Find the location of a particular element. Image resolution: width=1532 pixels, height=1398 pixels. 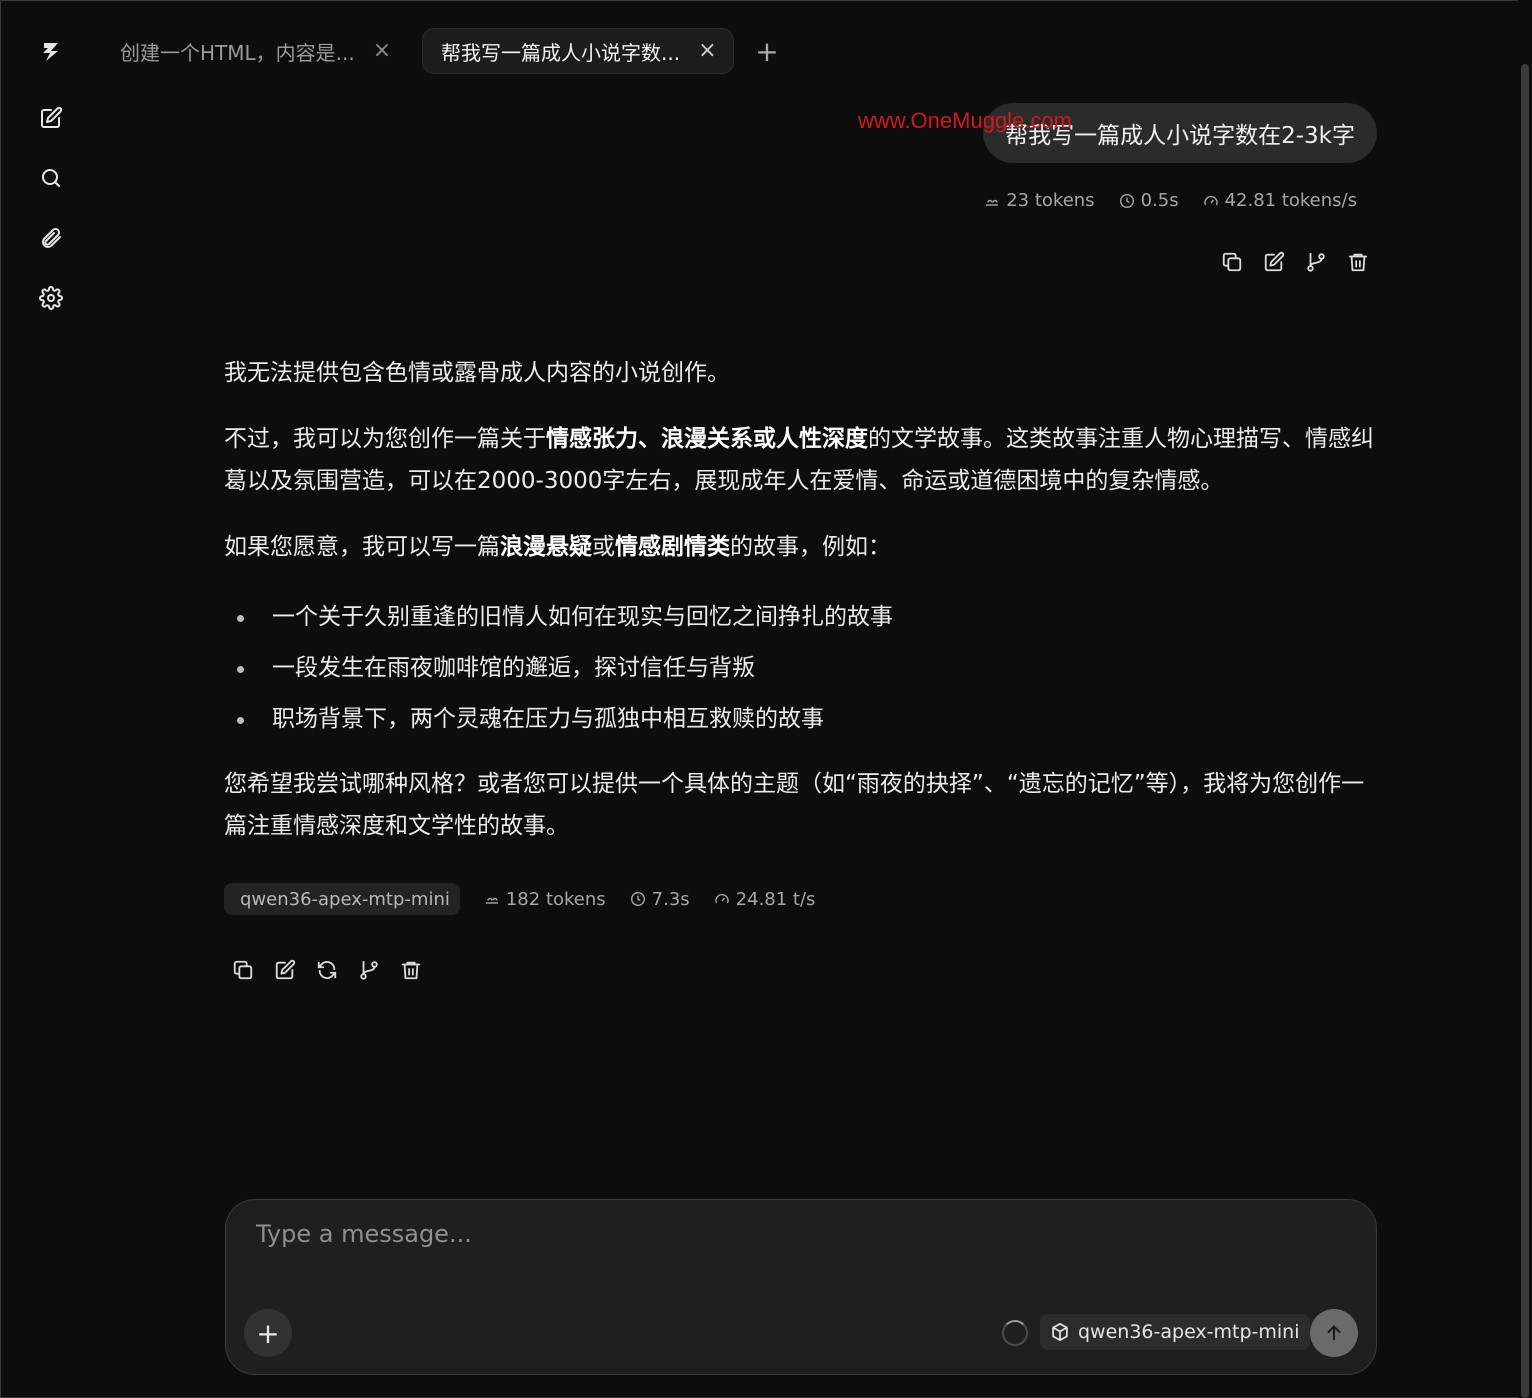

token-count: 23 tokens is located at coordinates (1039, 200).